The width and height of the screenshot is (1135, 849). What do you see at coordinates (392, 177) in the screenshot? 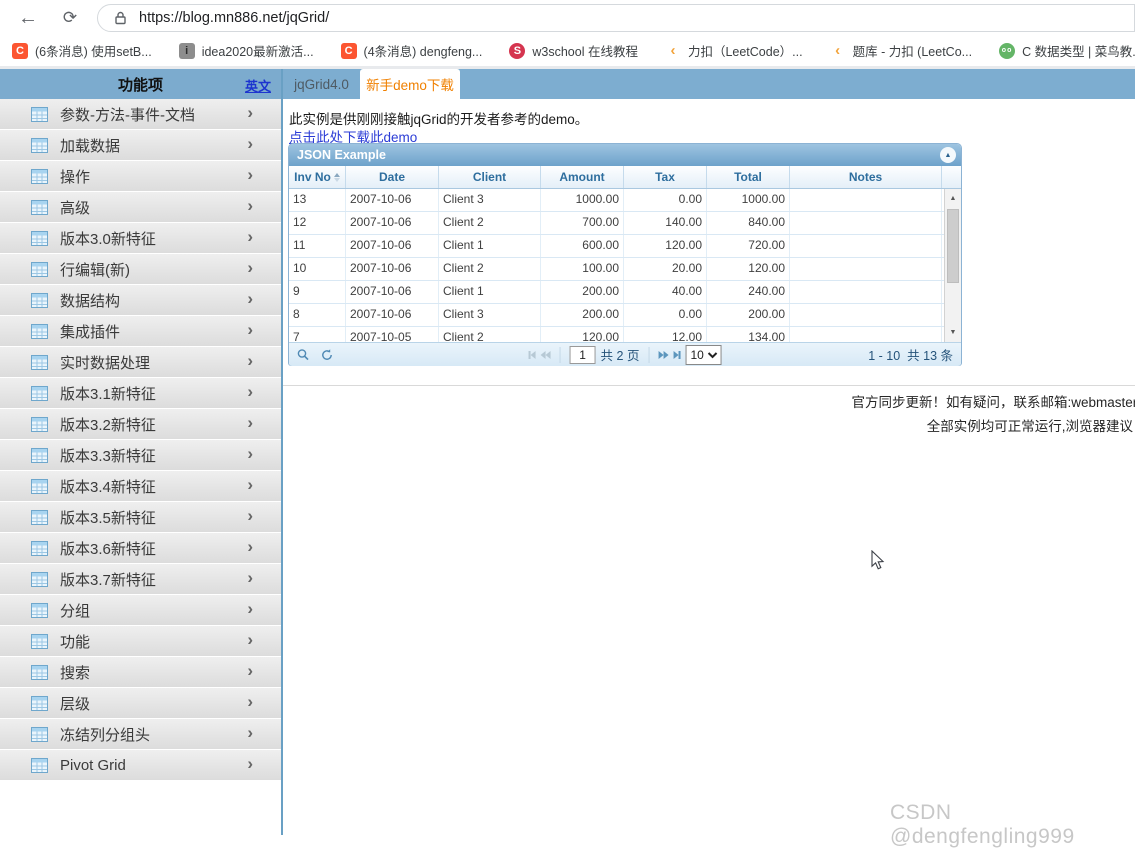
I see `column-header-date: Date` at bounding box center [392, 177].